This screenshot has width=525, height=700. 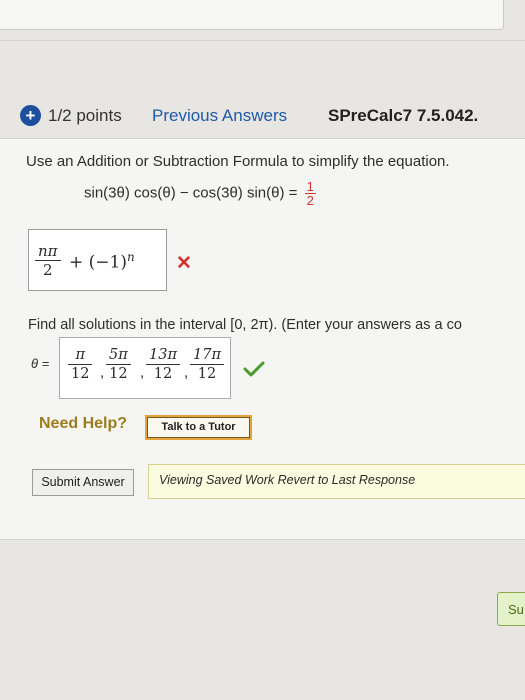 I want to click on equation-rhs-fraction: 1 2, so click(x=310, y=193).